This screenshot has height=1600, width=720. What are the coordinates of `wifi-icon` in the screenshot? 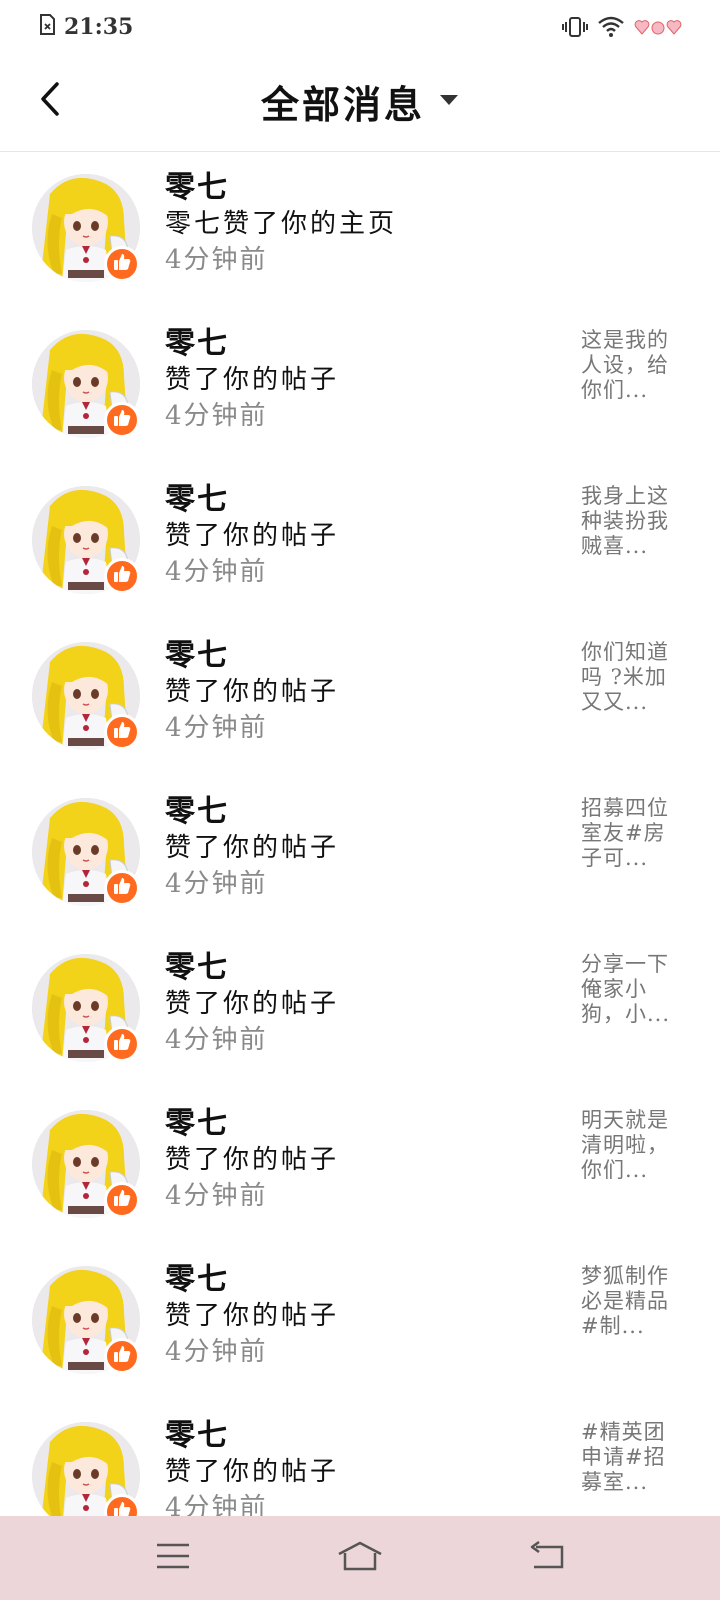 It's located at (611, 27).